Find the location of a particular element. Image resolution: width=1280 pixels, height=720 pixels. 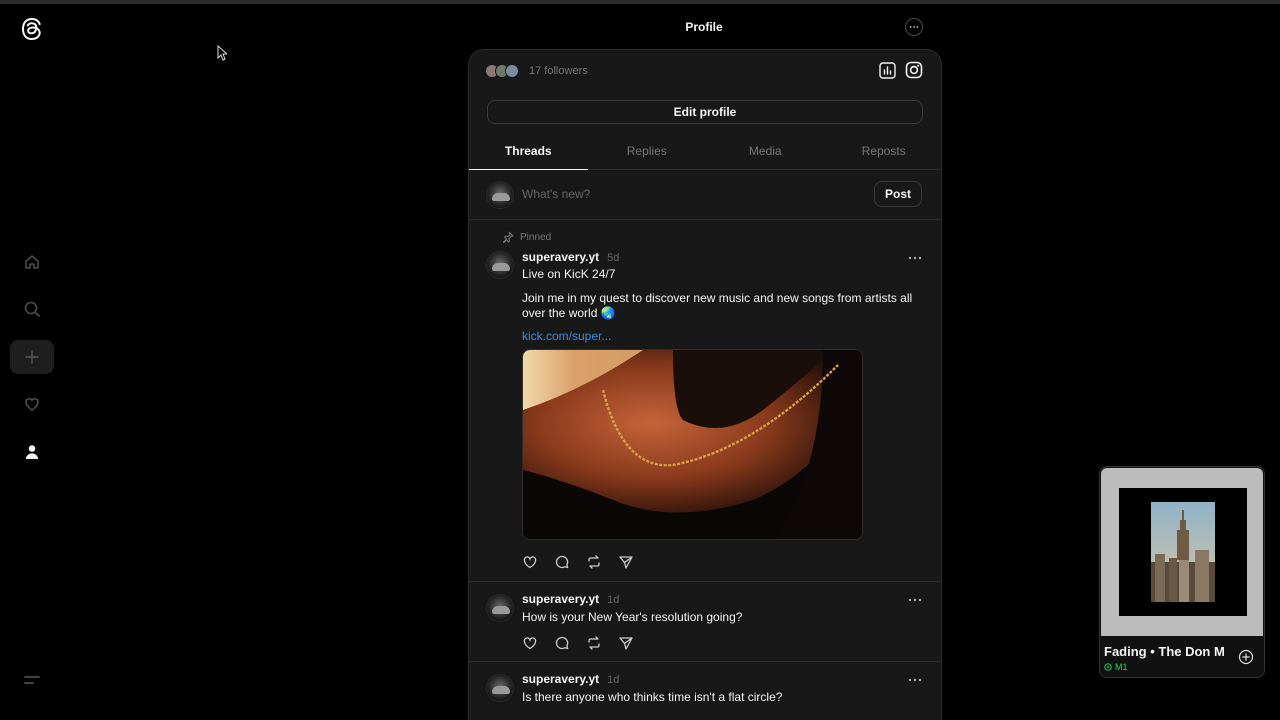

plus-icon is located at coordinates (32, 357).